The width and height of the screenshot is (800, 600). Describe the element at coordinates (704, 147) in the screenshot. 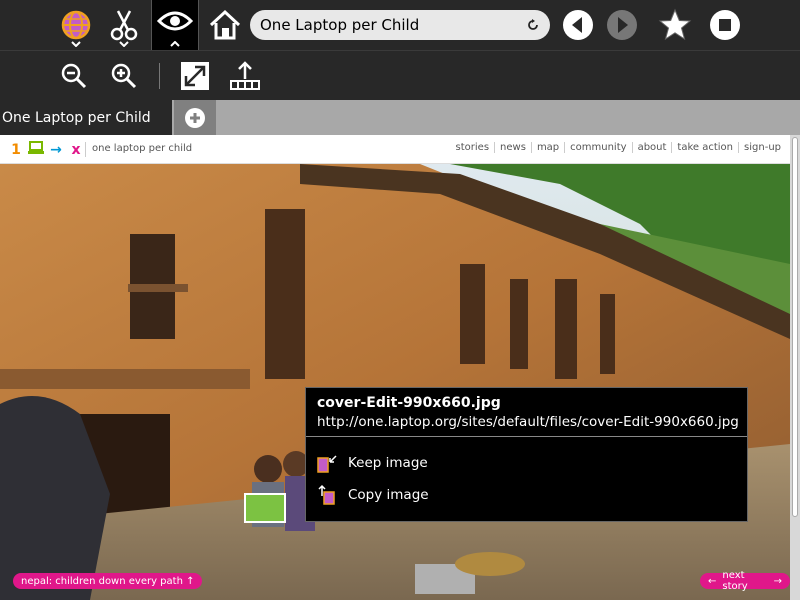

I see `nav-take-action: take action` at that location.